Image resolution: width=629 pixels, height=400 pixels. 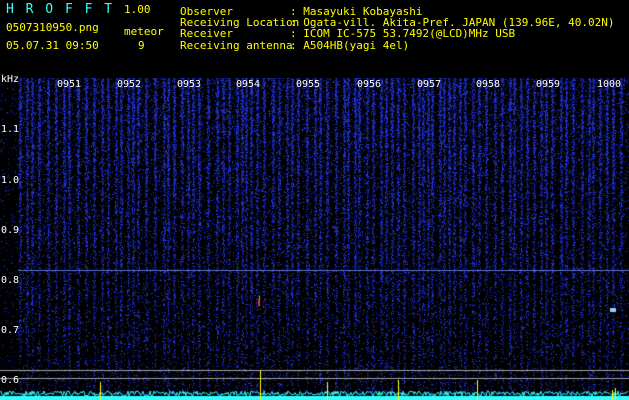 I want to click on y-tick-0-8: 0.8, so click(x=10, y=280).